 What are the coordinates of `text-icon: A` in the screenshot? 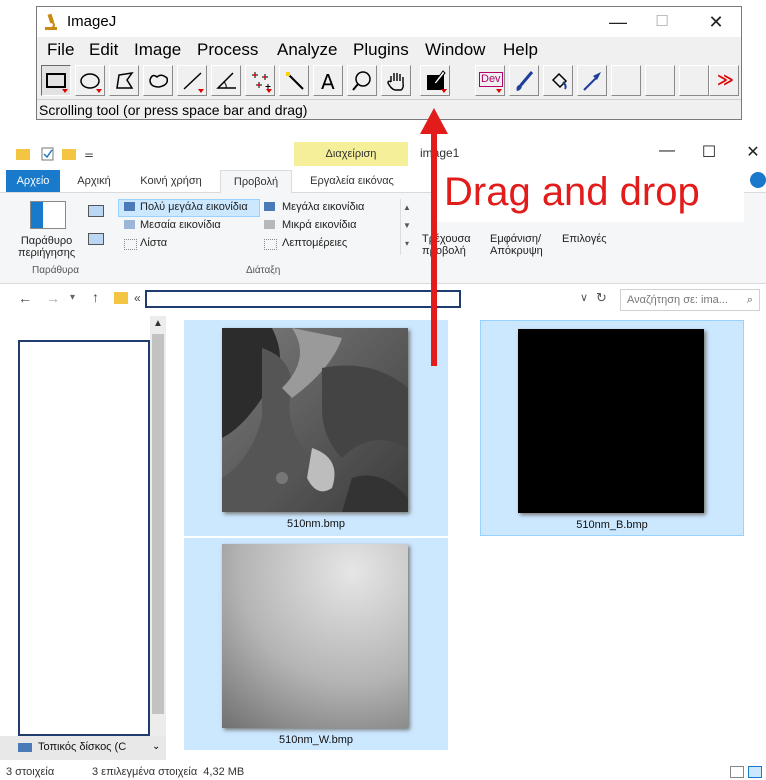 It's located at (328, 81).